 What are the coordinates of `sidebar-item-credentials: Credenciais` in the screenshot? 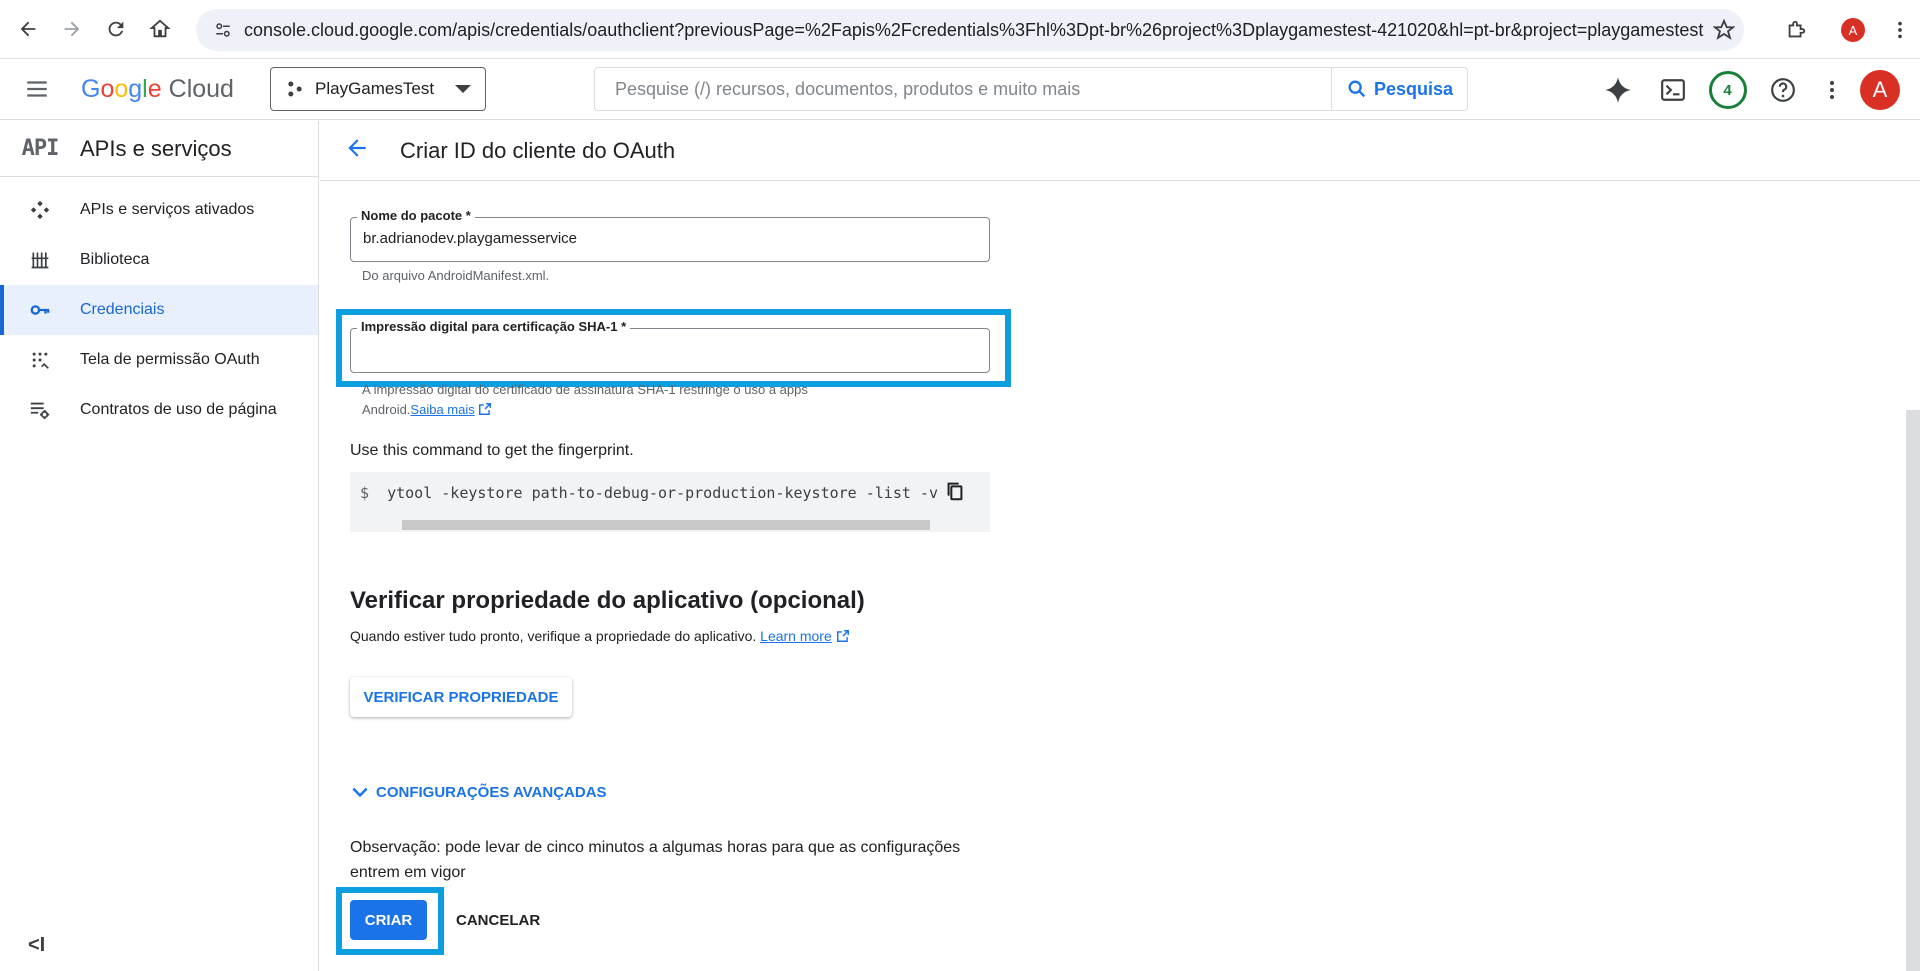 It's located at (159, 310).